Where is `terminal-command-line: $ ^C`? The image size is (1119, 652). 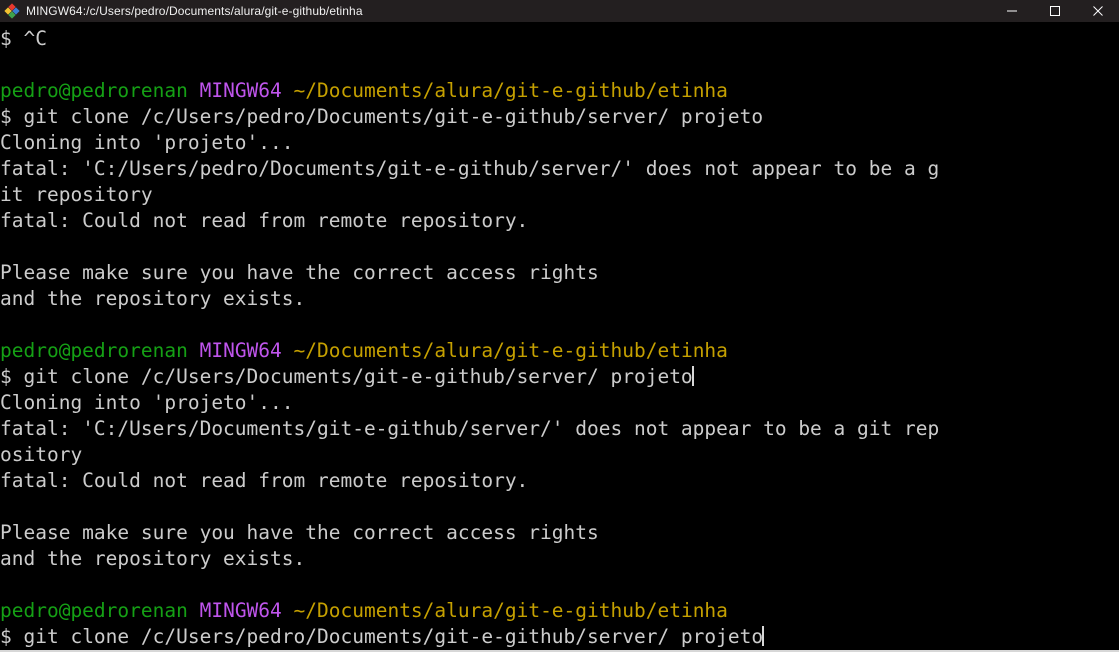
terminal-command-line: $ ^C is located at coordinates (559, 39).